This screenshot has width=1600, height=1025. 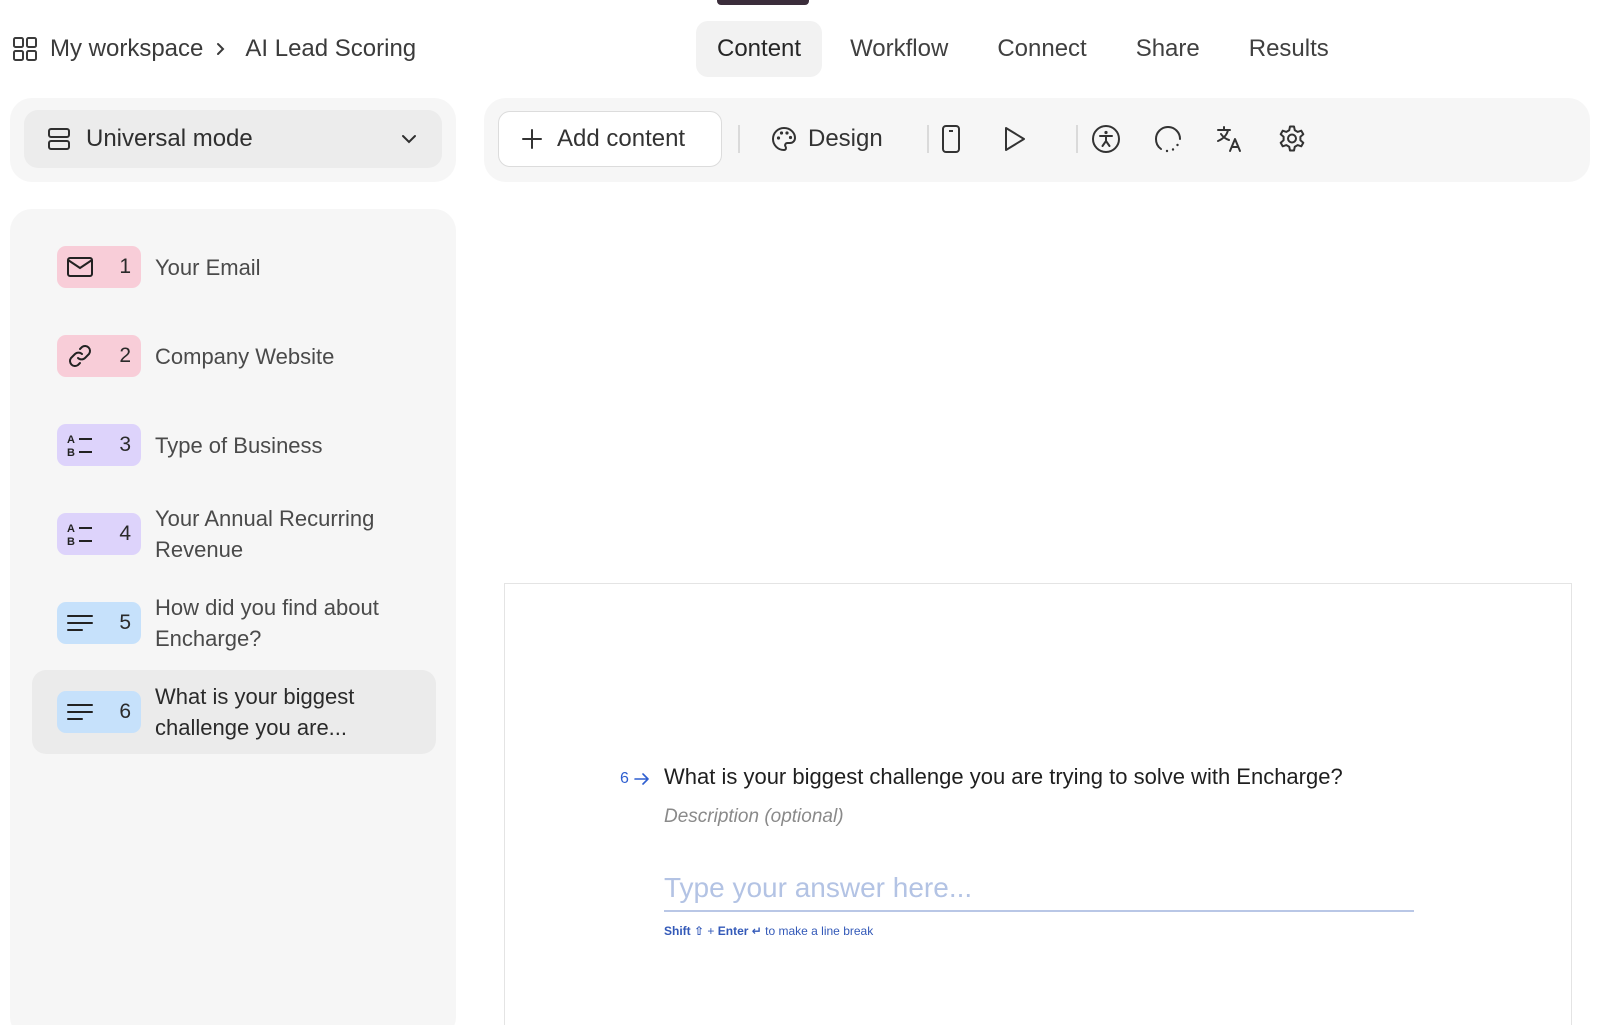 What do you see at coordinates (99, 267) in the screenshot?
I see `question-badge: 1` at bounding box center [99, 267].